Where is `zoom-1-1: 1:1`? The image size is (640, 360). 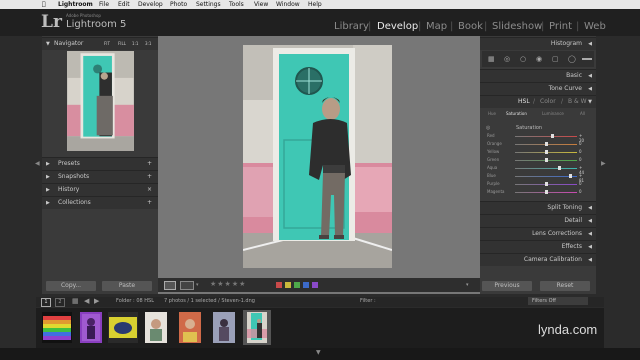
zoom-1-1: 1:1 is located at coordinates (135, 44).